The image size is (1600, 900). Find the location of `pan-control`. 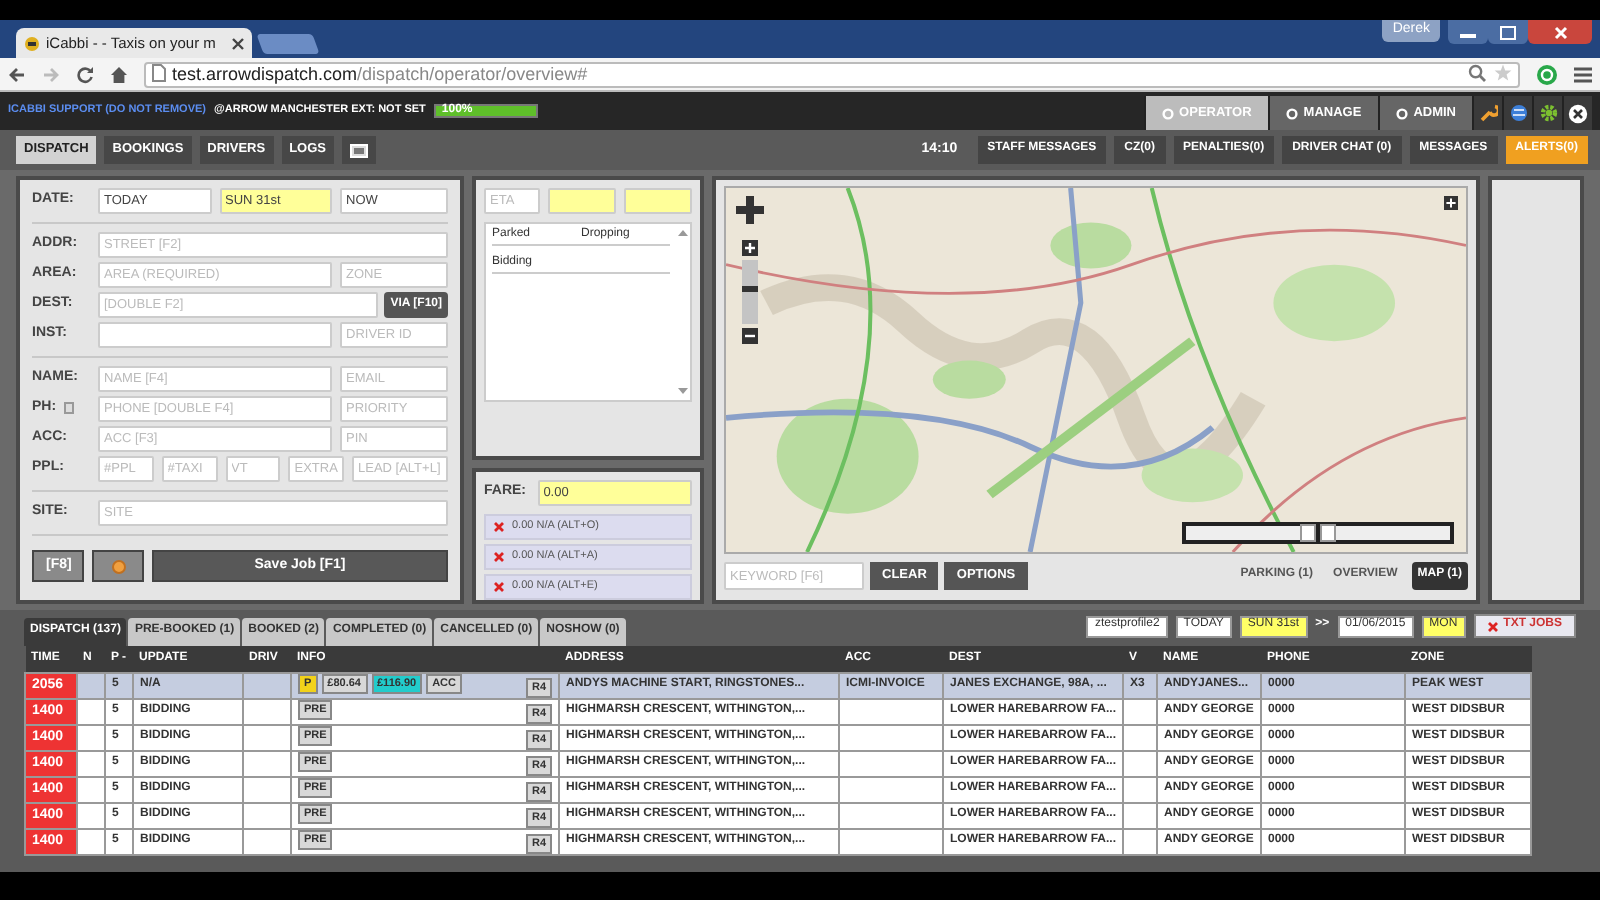

pan-control is located at coordinates (750, 210).